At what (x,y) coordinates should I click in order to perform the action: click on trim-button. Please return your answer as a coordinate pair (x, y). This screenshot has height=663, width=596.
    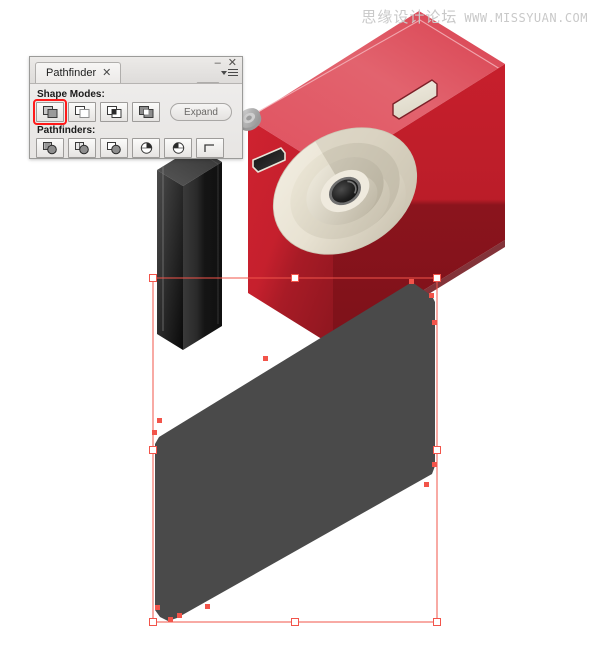
    Looking at the image, I should click on (82, 148).